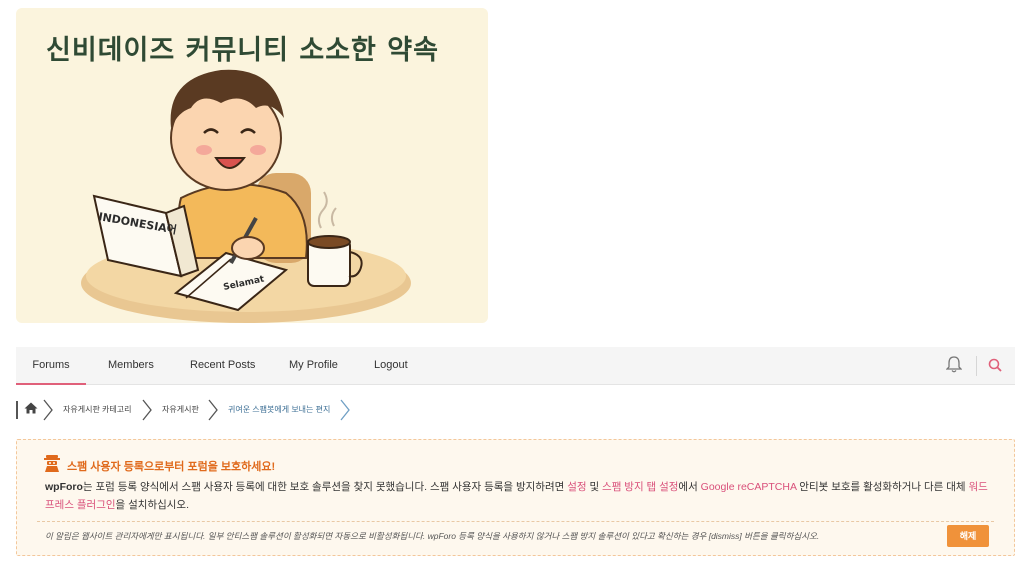  I want to click on notice-divider, so click(515, 521).